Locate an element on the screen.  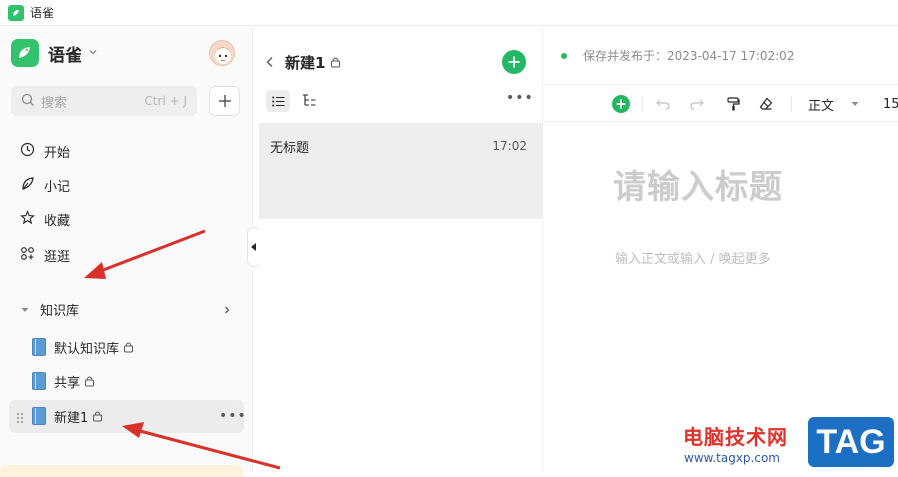
chevron-right-icon is located at coordinates (227, 309).